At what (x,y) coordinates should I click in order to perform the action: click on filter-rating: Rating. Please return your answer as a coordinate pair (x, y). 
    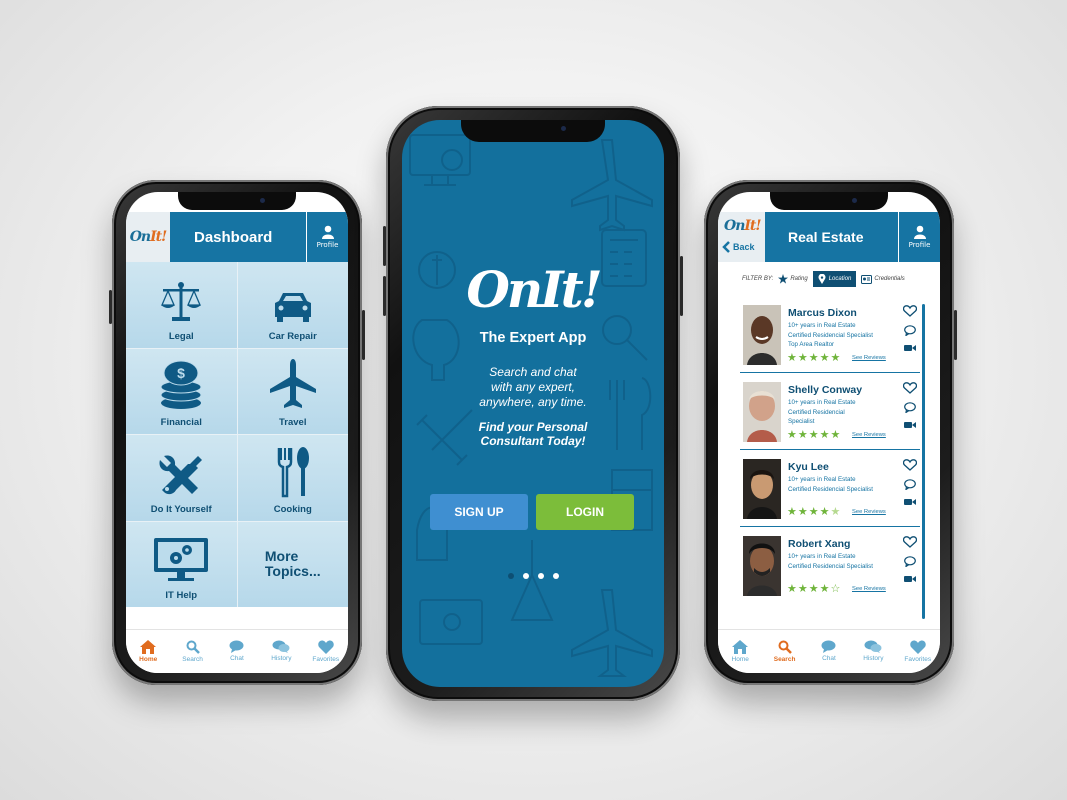
    Looking at the image, I should click on (793, 279).